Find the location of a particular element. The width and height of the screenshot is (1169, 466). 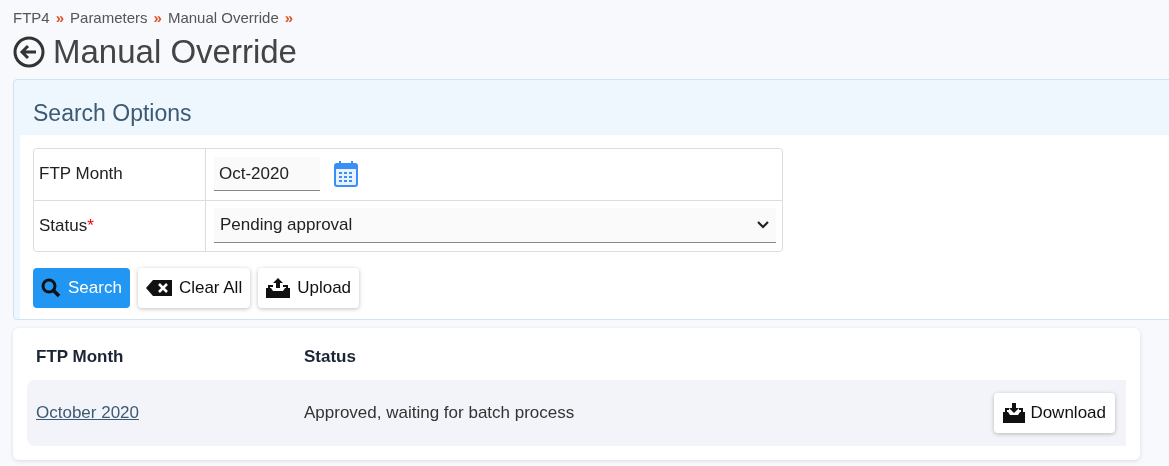

tray-upload-icon is located at coordinates (278, 287).